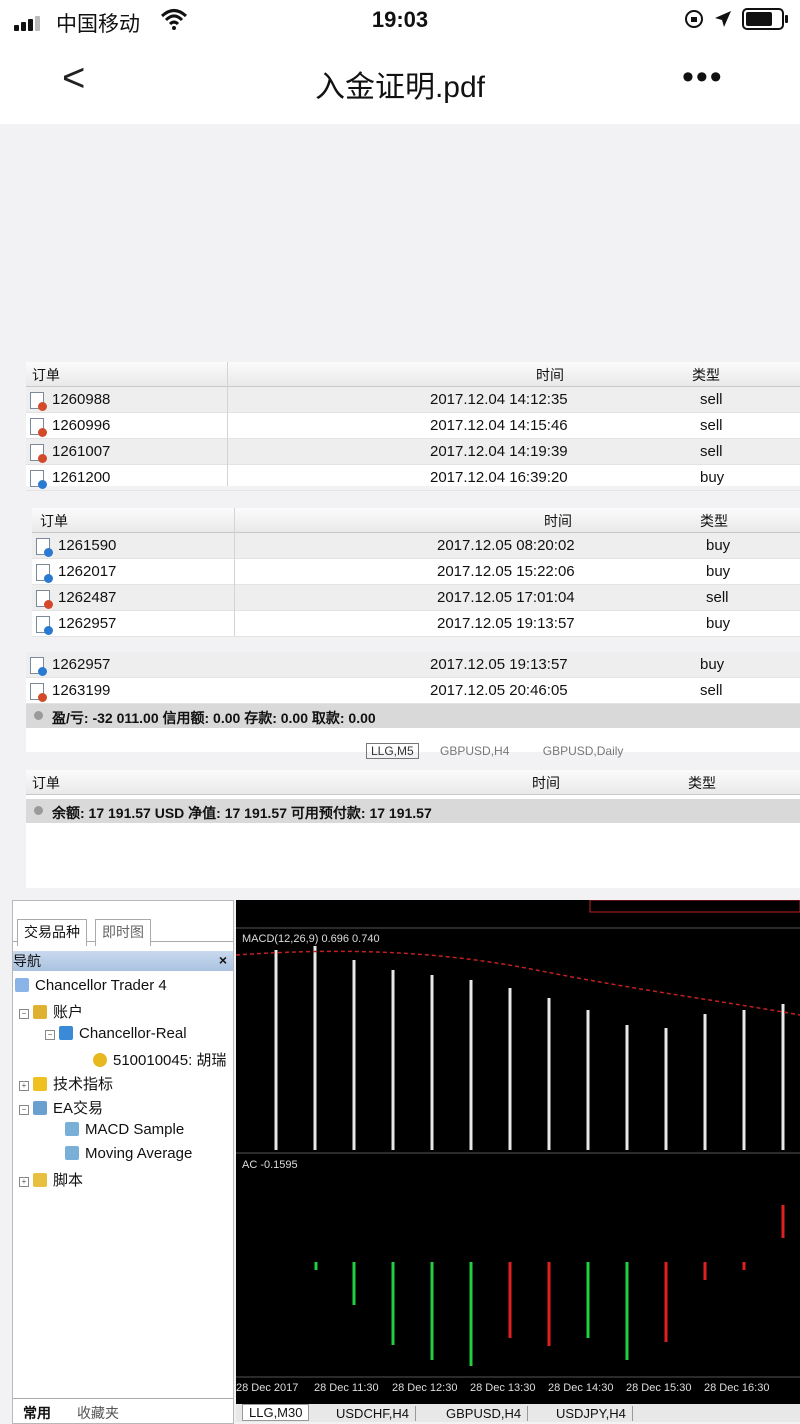 The width and height of the screenshot is (800, 1424). What do you see at coordinates (499, 690) in the screenshot?
I see `order-time: 2017.12.05 20:46:05` at bounding box center [499, 690].